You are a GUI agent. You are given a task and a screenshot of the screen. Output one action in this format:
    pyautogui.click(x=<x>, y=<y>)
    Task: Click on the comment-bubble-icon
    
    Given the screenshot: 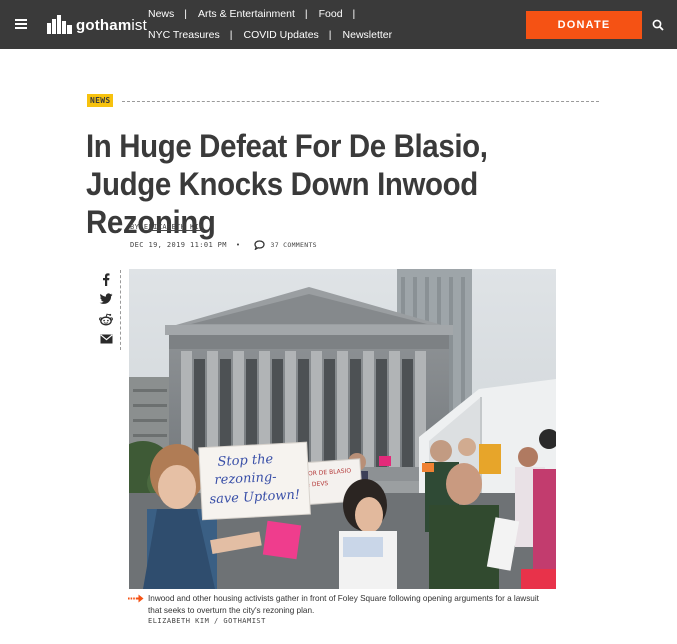 What is the action you would take?
    pyautogui.click(x=259, y=245)
    